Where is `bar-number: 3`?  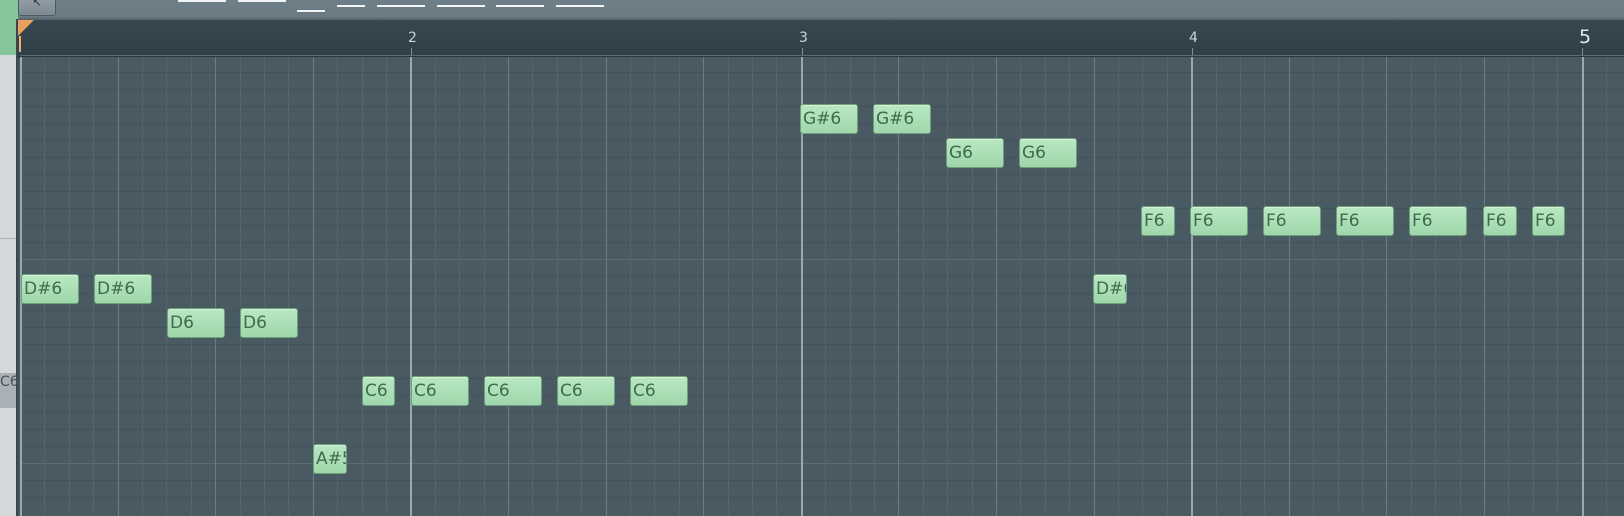 bar-number: 3 is located at coordinates (803, 38).